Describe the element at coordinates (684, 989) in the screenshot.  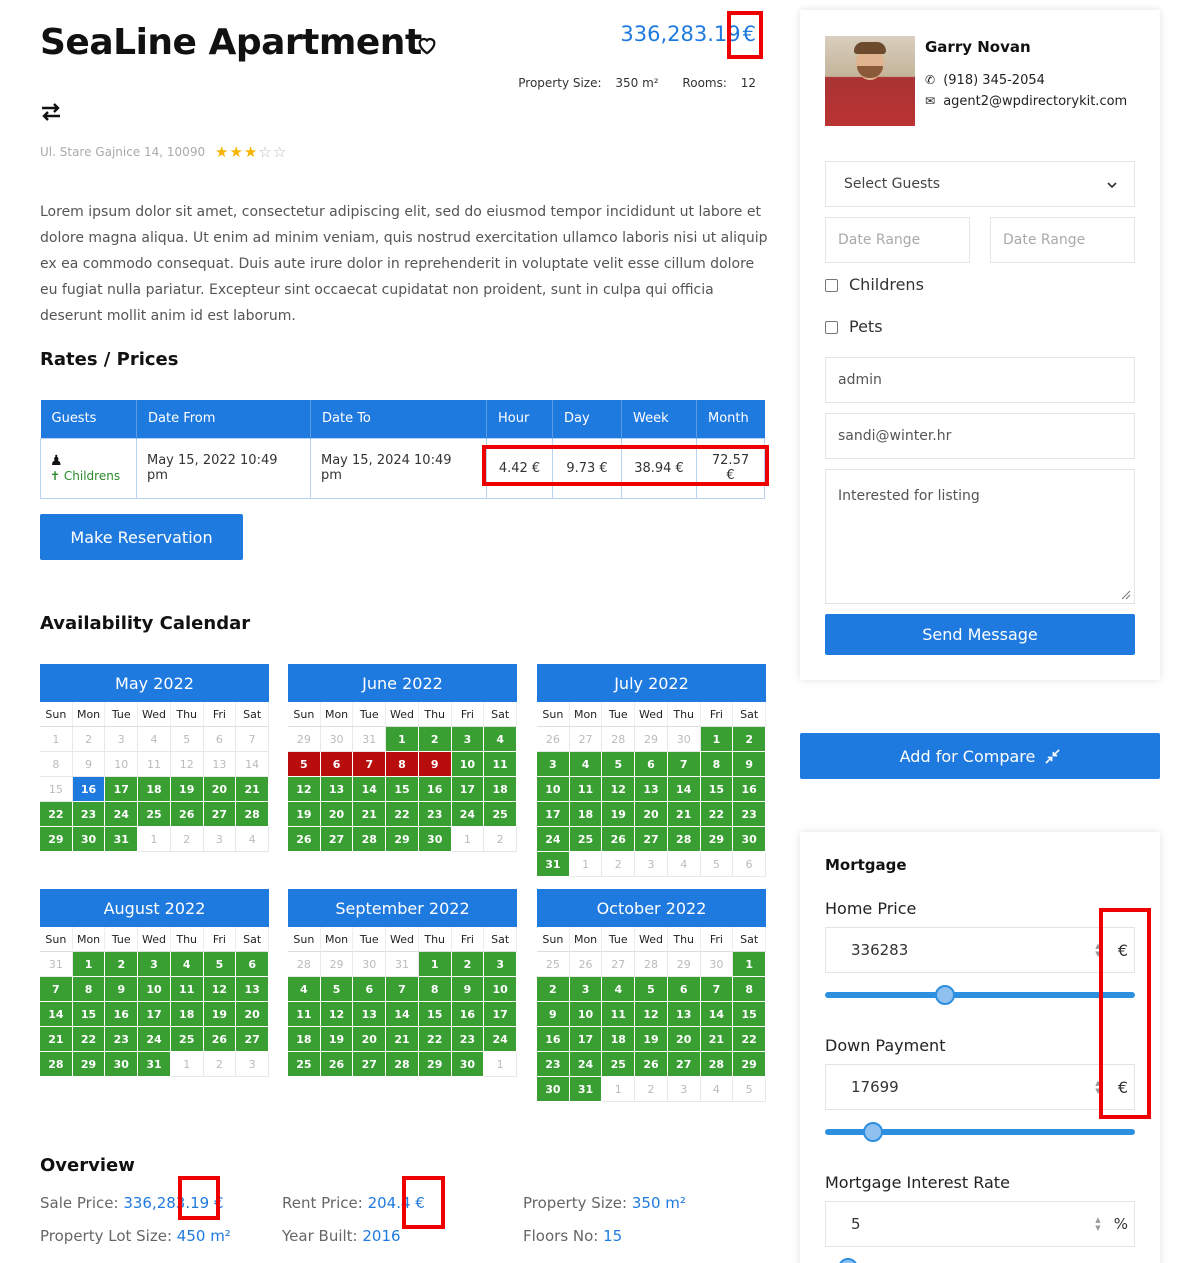
I see `calendar-day-available: 6` at that location.